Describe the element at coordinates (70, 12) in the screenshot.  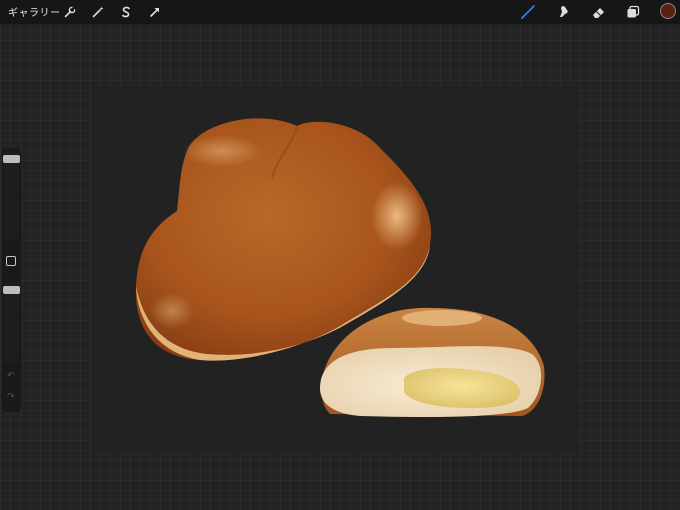
I see `wrench-icon` at that location.